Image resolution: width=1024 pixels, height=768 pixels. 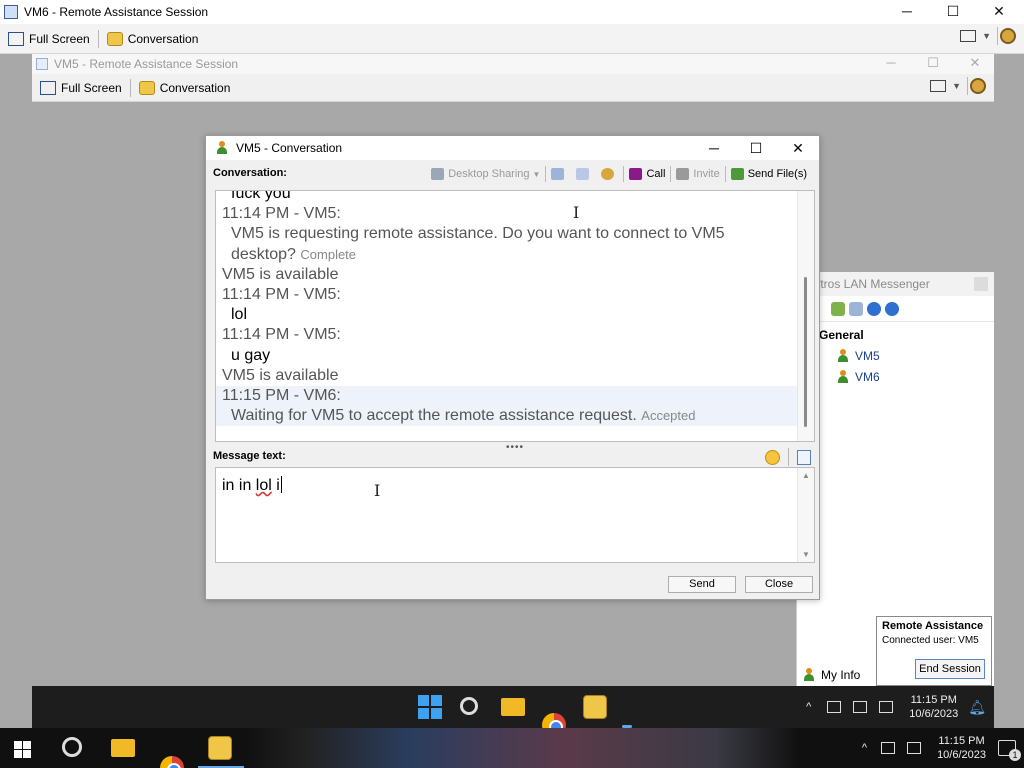 What do you see at coordinates (185, 88) in the screenshot?
I see `inner-conversation-button: Conversation` at bounding box center [185, 88].